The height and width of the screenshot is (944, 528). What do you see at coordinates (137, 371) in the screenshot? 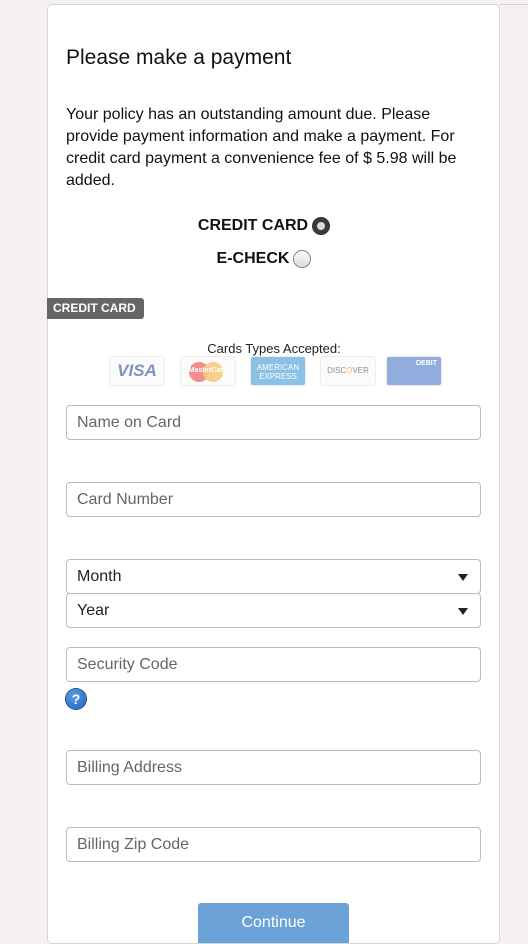
I see `visa-logo: VISA` at bounding box center [137, 371].